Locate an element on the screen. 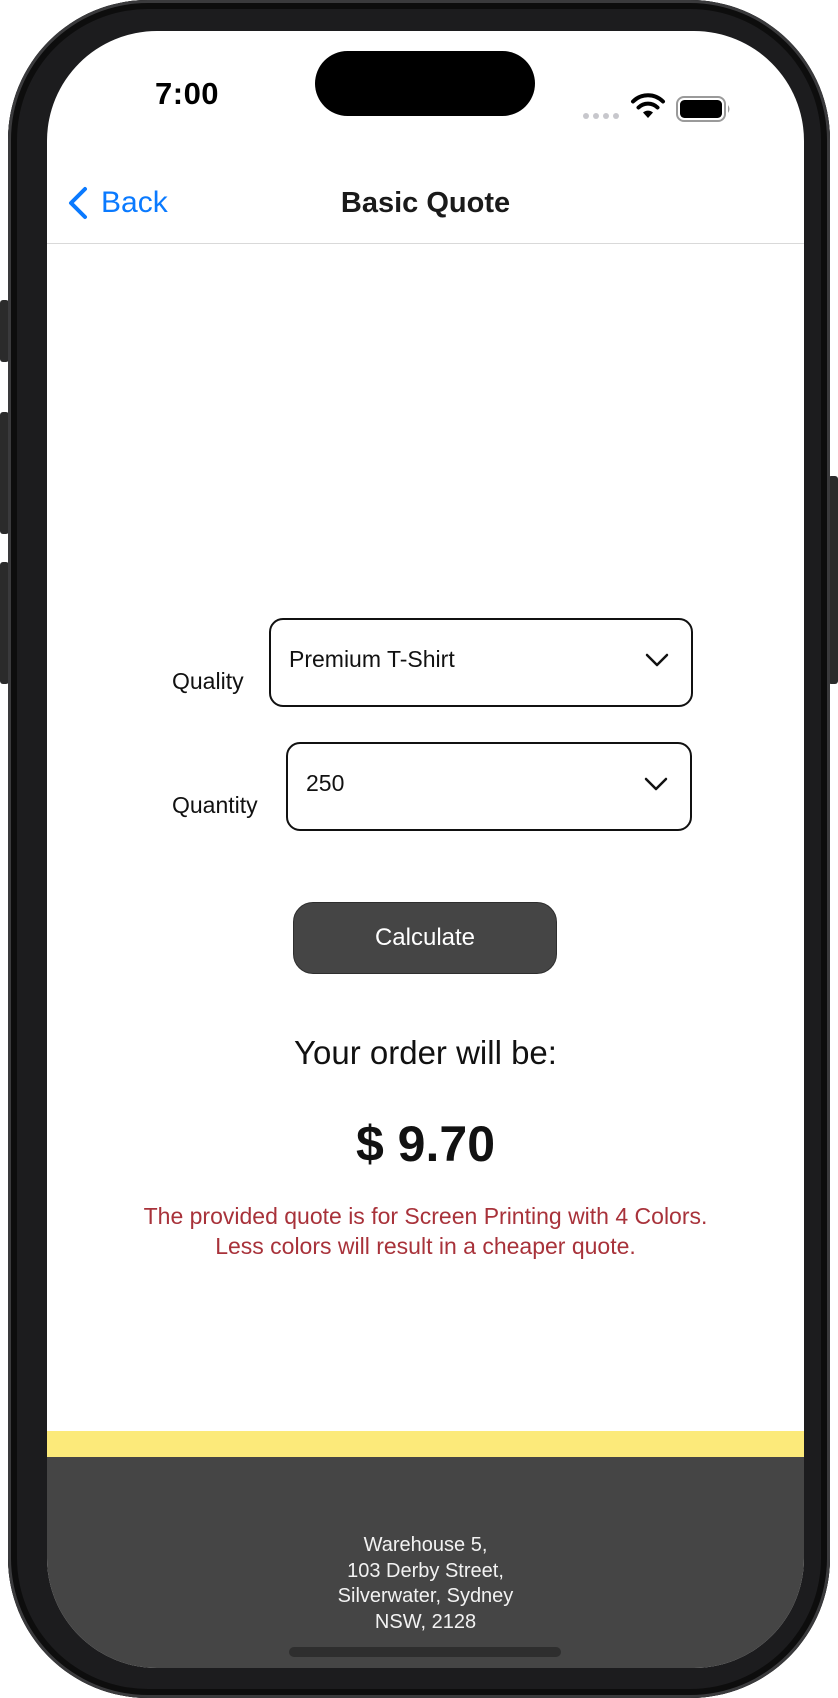  home-indicator is located at coordinates (425, 1652).